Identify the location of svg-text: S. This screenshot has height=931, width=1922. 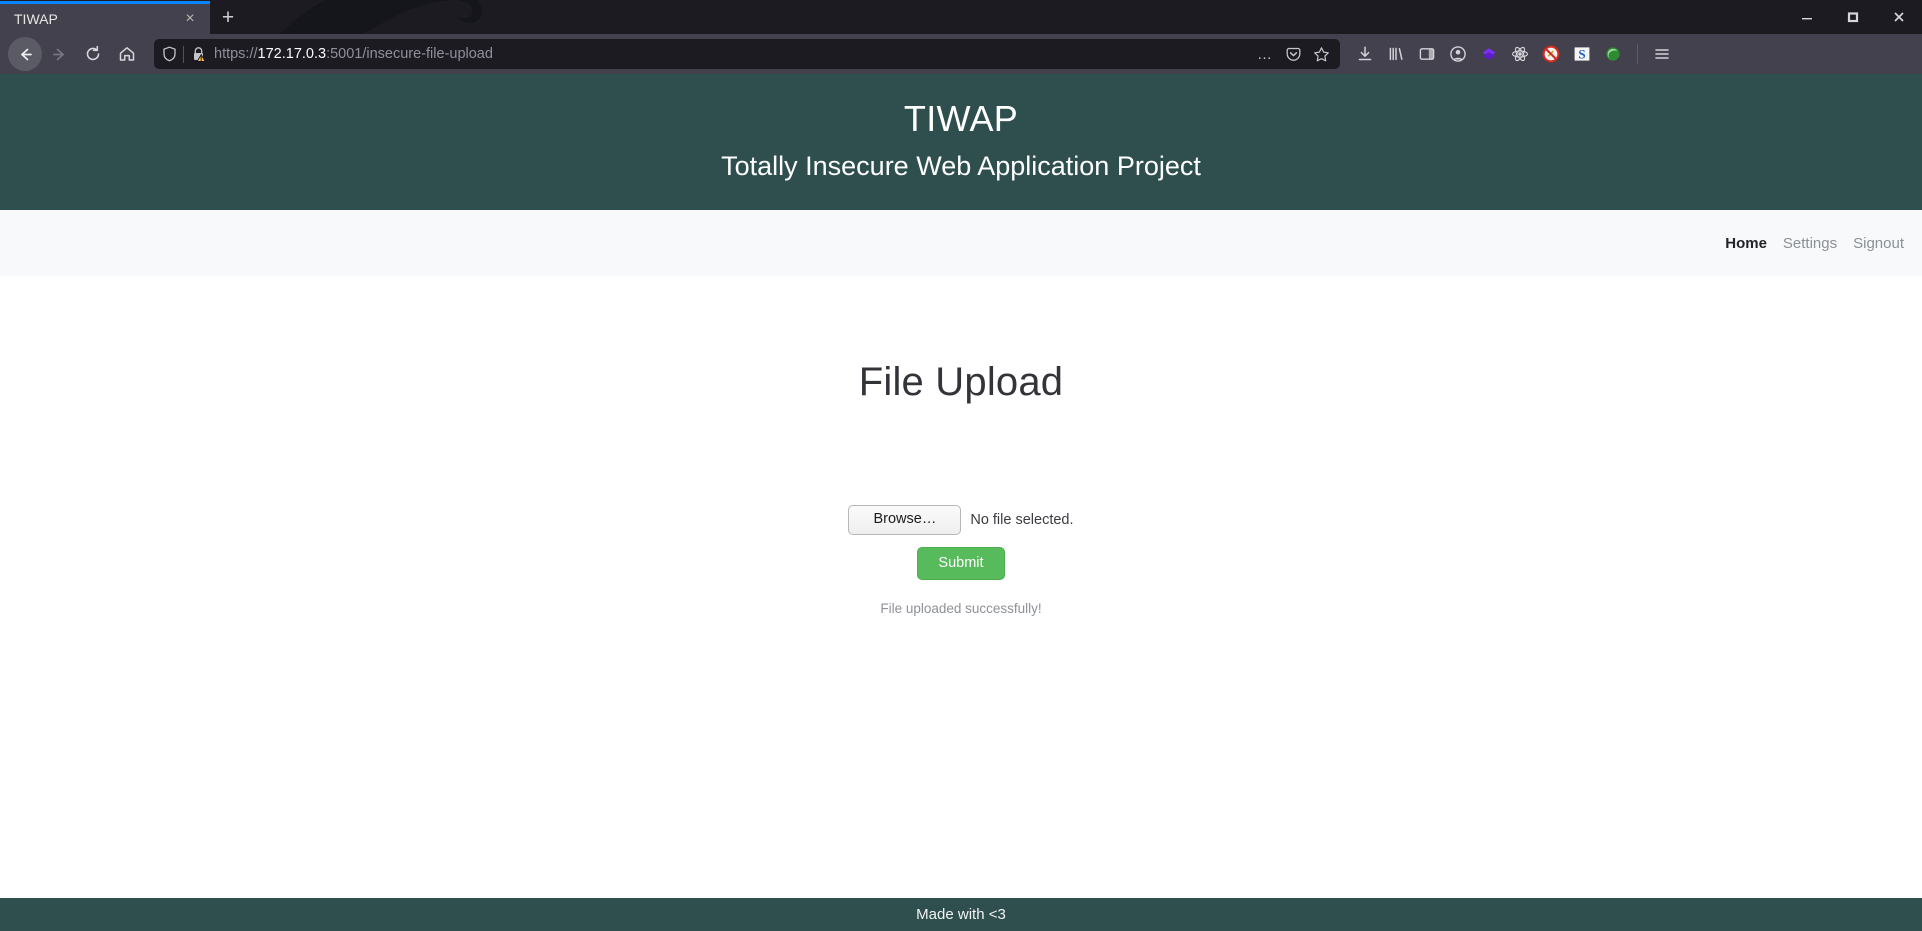
(1581, 53).